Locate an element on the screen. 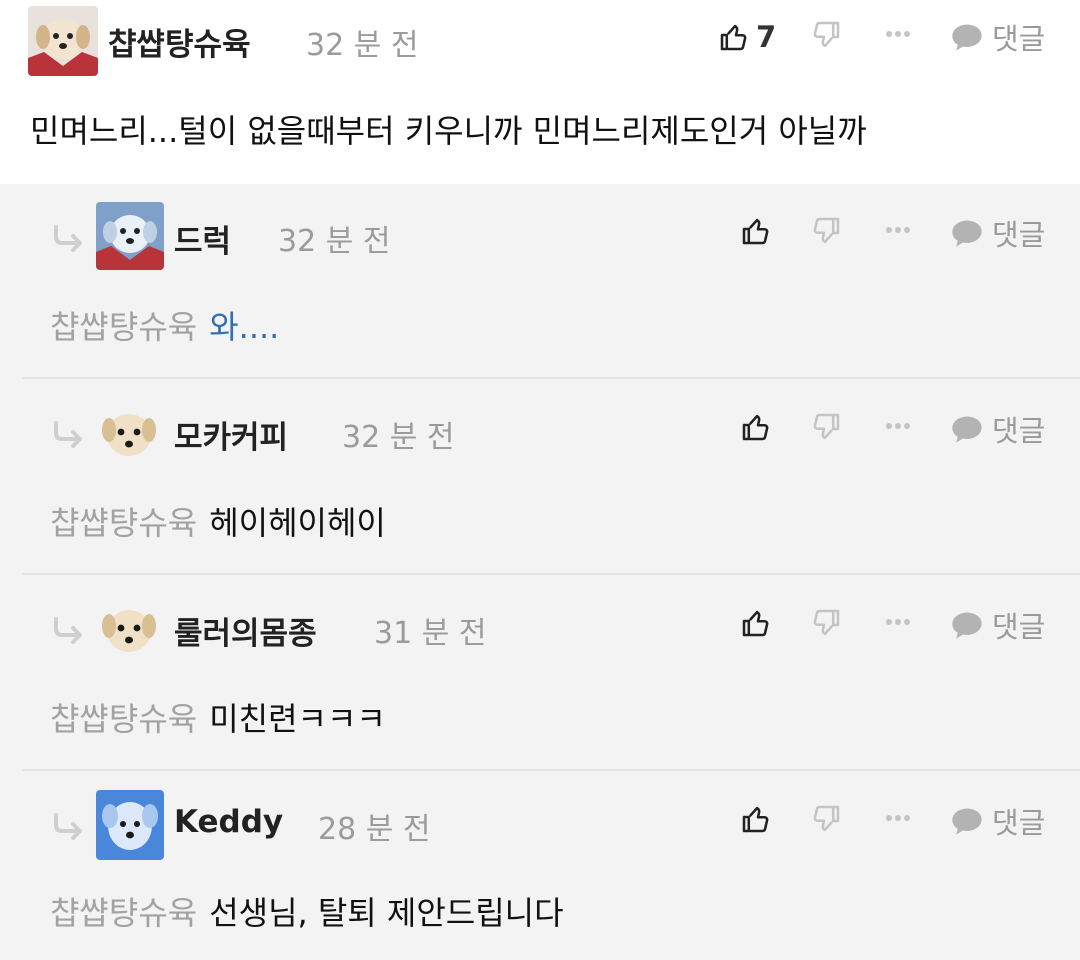  username: Keddy is located at coordinates (228, 822).